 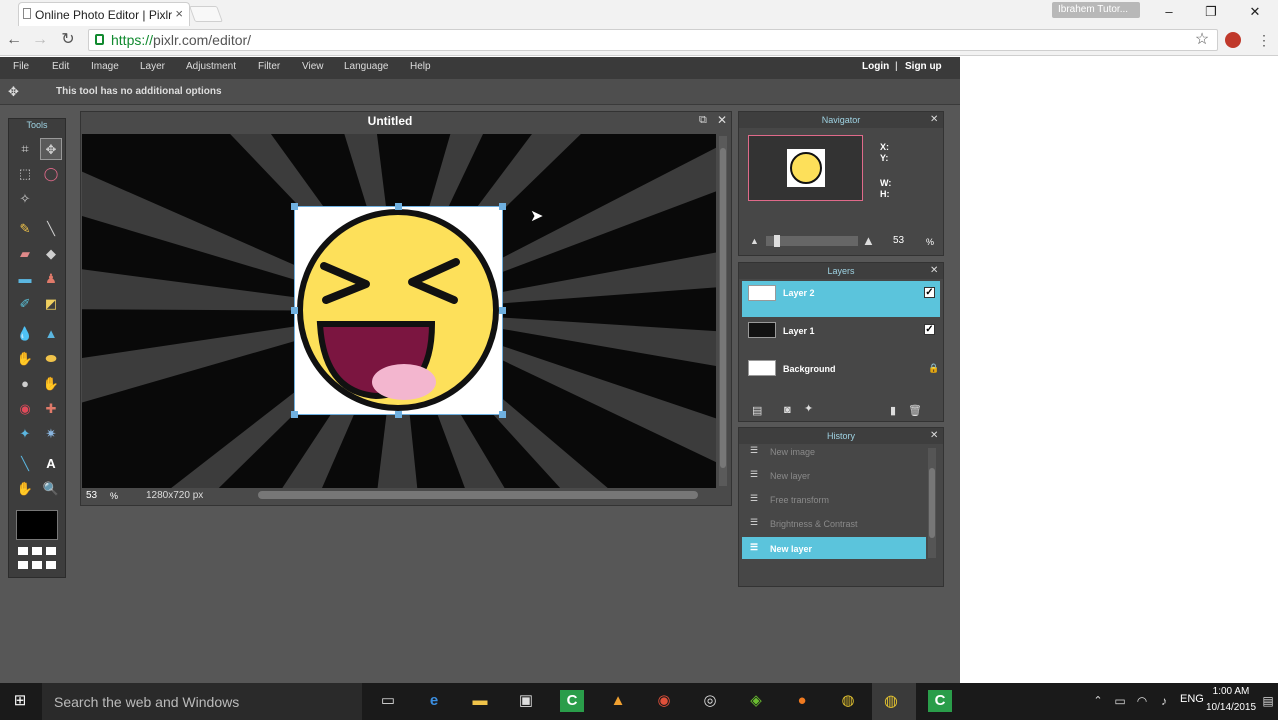 I want to click on menu-layer: Layer, so click(x=152, y=66).